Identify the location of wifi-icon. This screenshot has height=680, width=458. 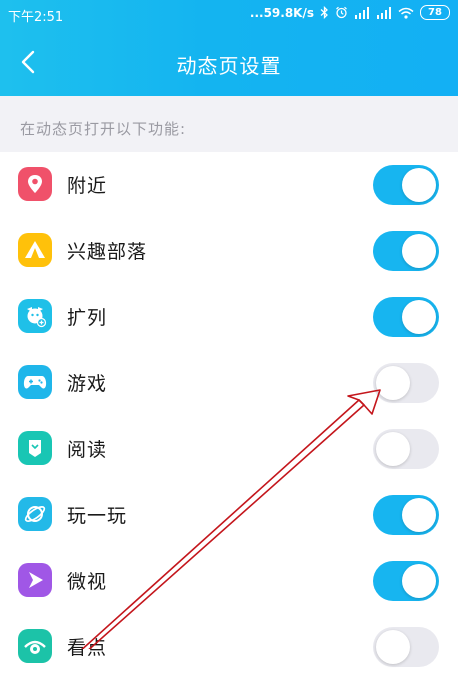
(406, 13).